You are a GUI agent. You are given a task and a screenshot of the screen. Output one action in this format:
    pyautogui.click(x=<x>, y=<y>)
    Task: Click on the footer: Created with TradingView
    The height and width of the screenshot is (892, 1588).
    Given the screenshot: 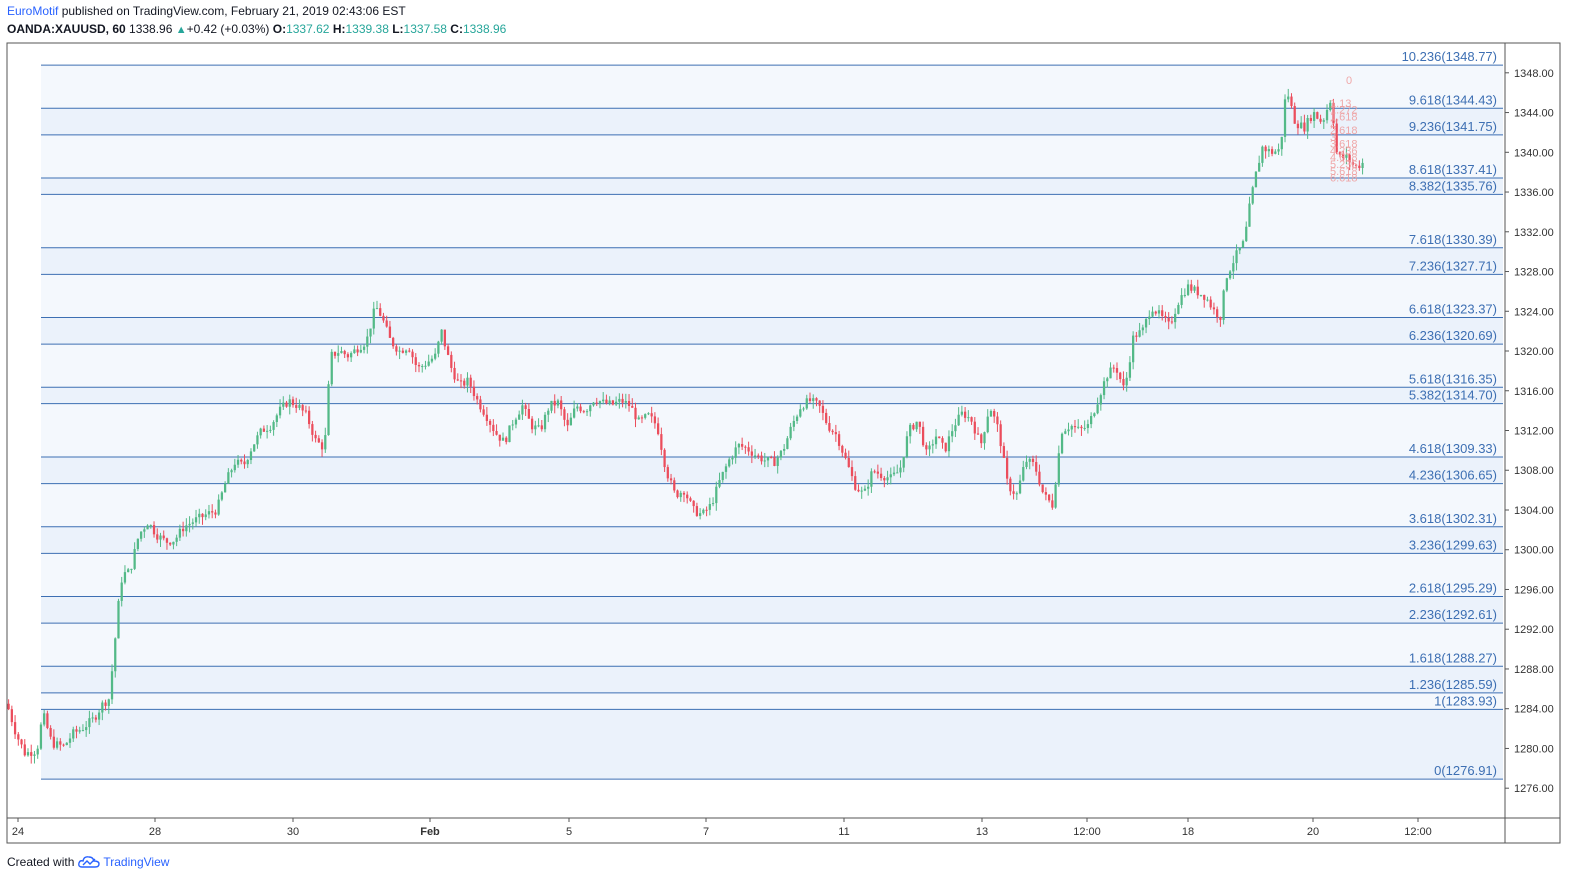 What is the action you would take?
    pyautogui.click(x=88, y=862)
    